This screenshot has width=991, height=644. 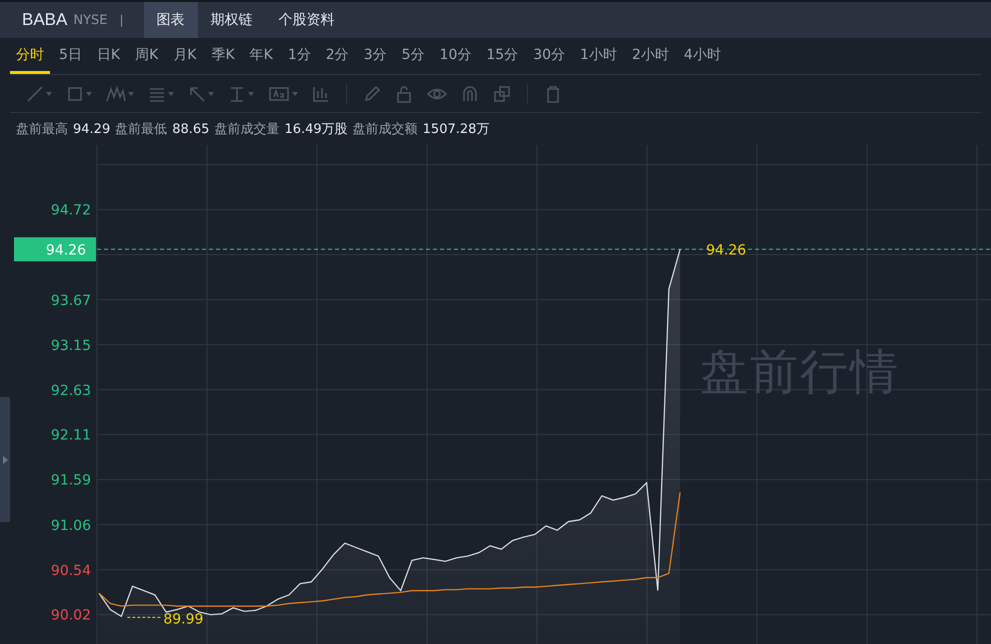 What do you see at coordinates (141, 129) in the screenshot?
I see `stat-label: 盘前最低` at bounding box center [141, 129].